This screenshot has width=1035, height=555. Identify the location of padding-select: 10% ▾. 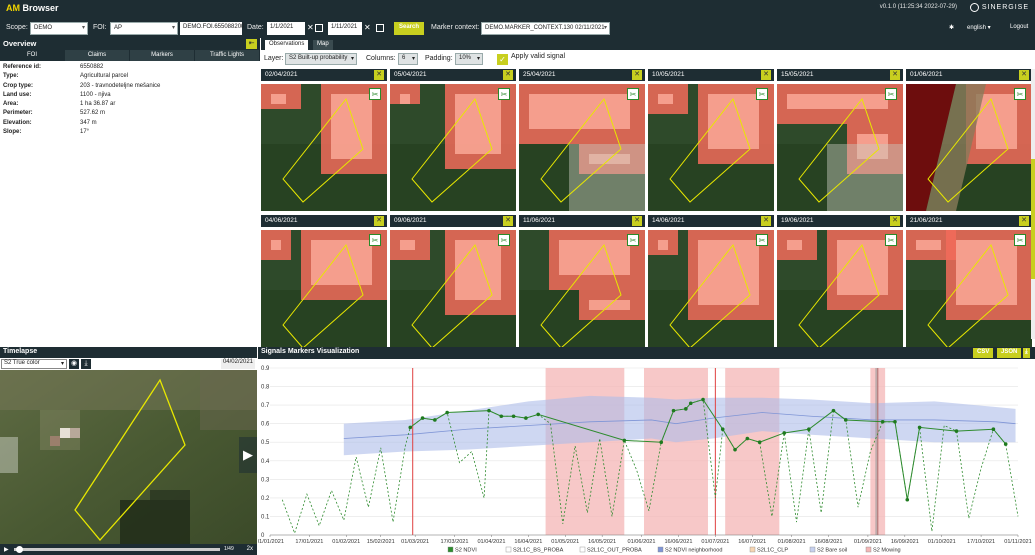
(469, 59).